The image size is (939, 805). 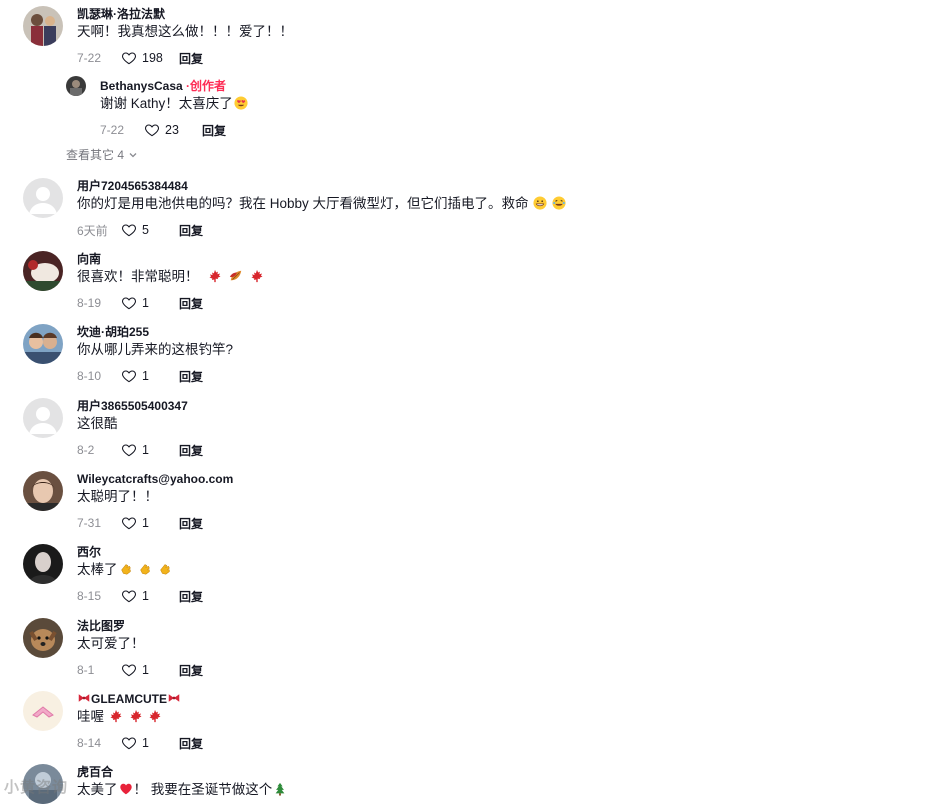 What do you see at coordinates (235, 275) in the screenshot?
I see `leaves-emoji` at bounding box center [235, 275].